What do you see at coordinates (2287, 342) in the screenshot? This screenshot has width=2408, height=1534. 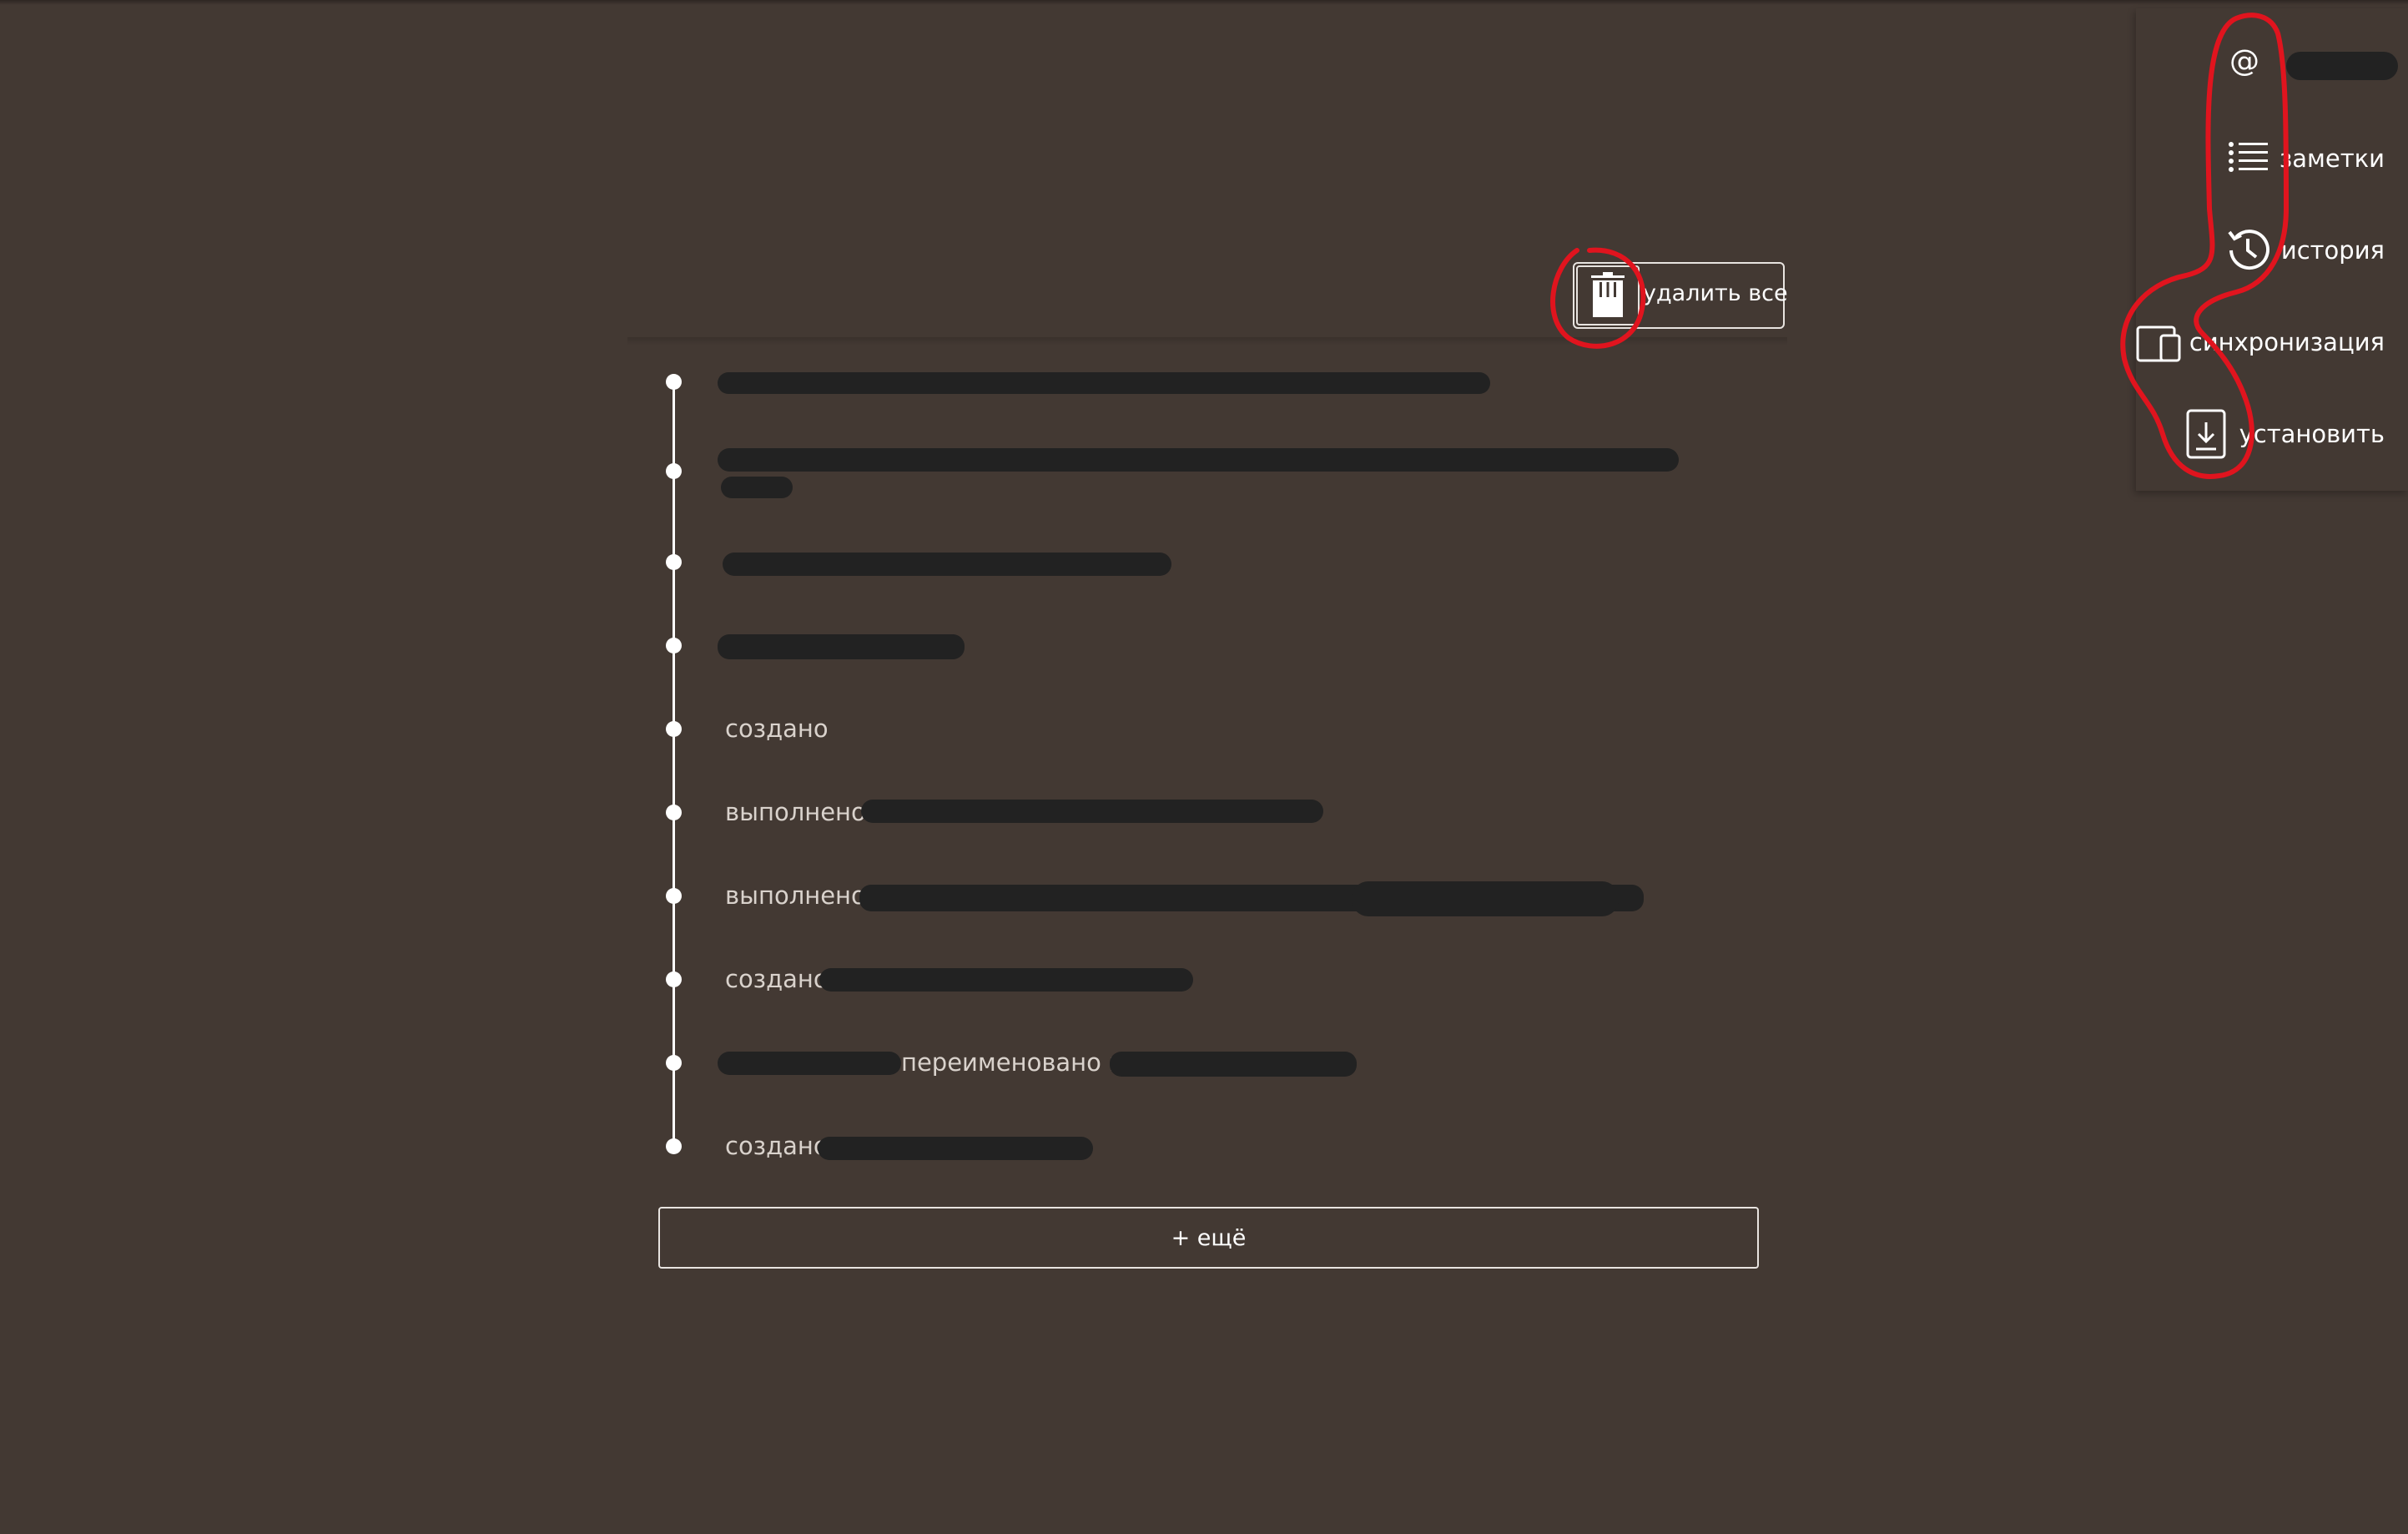 I see `menu-item-sync-label: синхронизация` at bounding box center [2287, 342].